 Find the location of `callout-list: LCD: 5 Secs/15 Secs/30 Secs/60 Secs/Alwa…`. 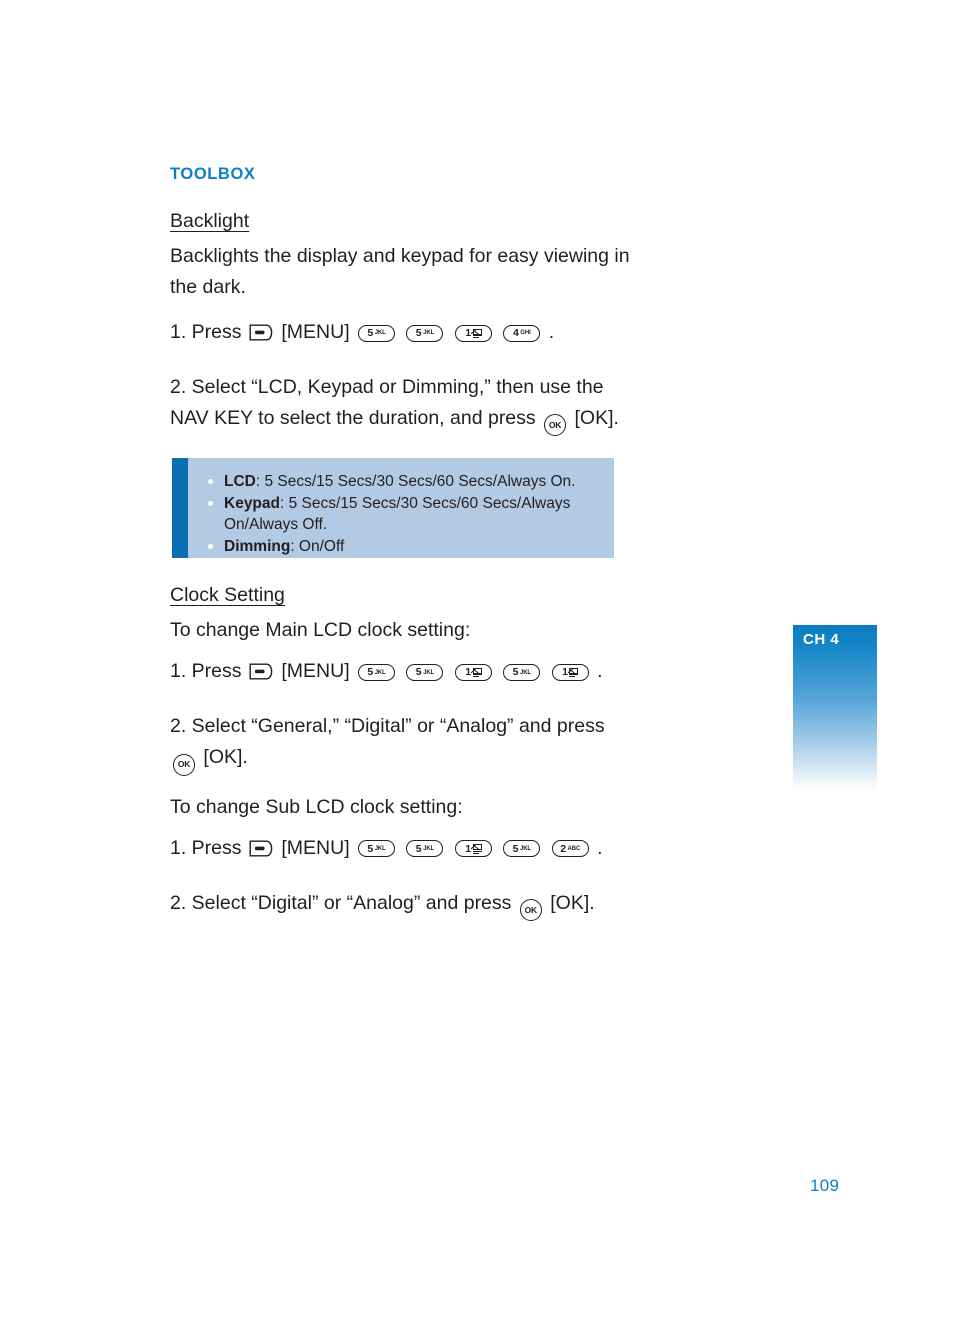

callout-list: LCD: 5 Secs/15 Secs/30 Secs/60 Secs/Alwa… is located at coordinates (402, 514).